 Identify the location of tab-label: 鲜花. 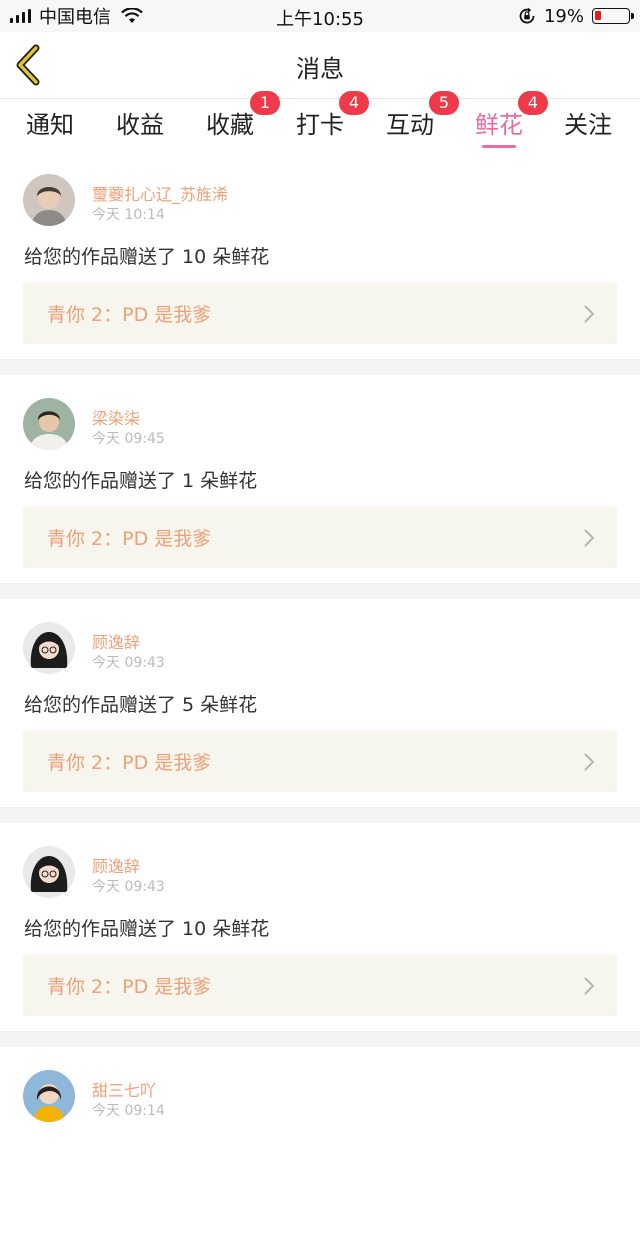
(499, 125).